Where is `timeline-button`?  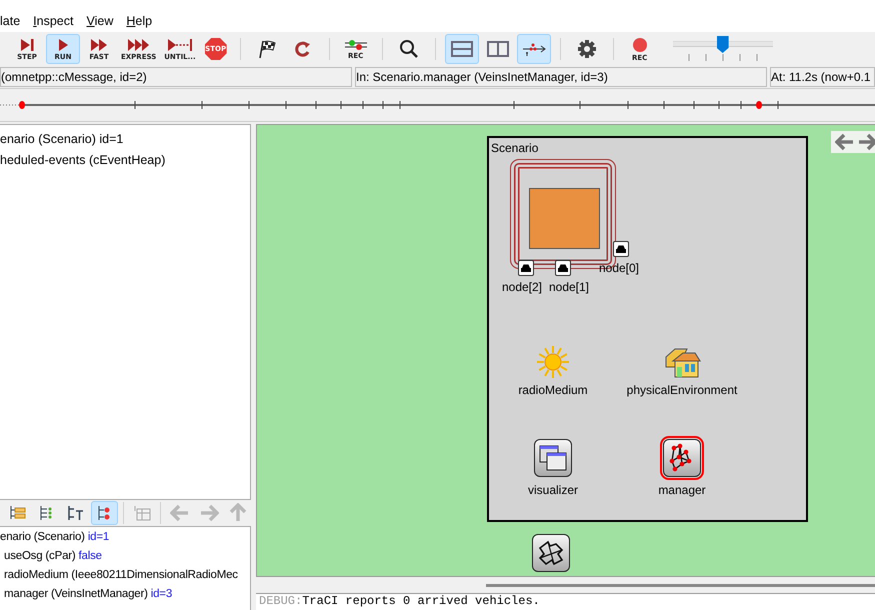
timeline-button is located at coordinates (533, 49).